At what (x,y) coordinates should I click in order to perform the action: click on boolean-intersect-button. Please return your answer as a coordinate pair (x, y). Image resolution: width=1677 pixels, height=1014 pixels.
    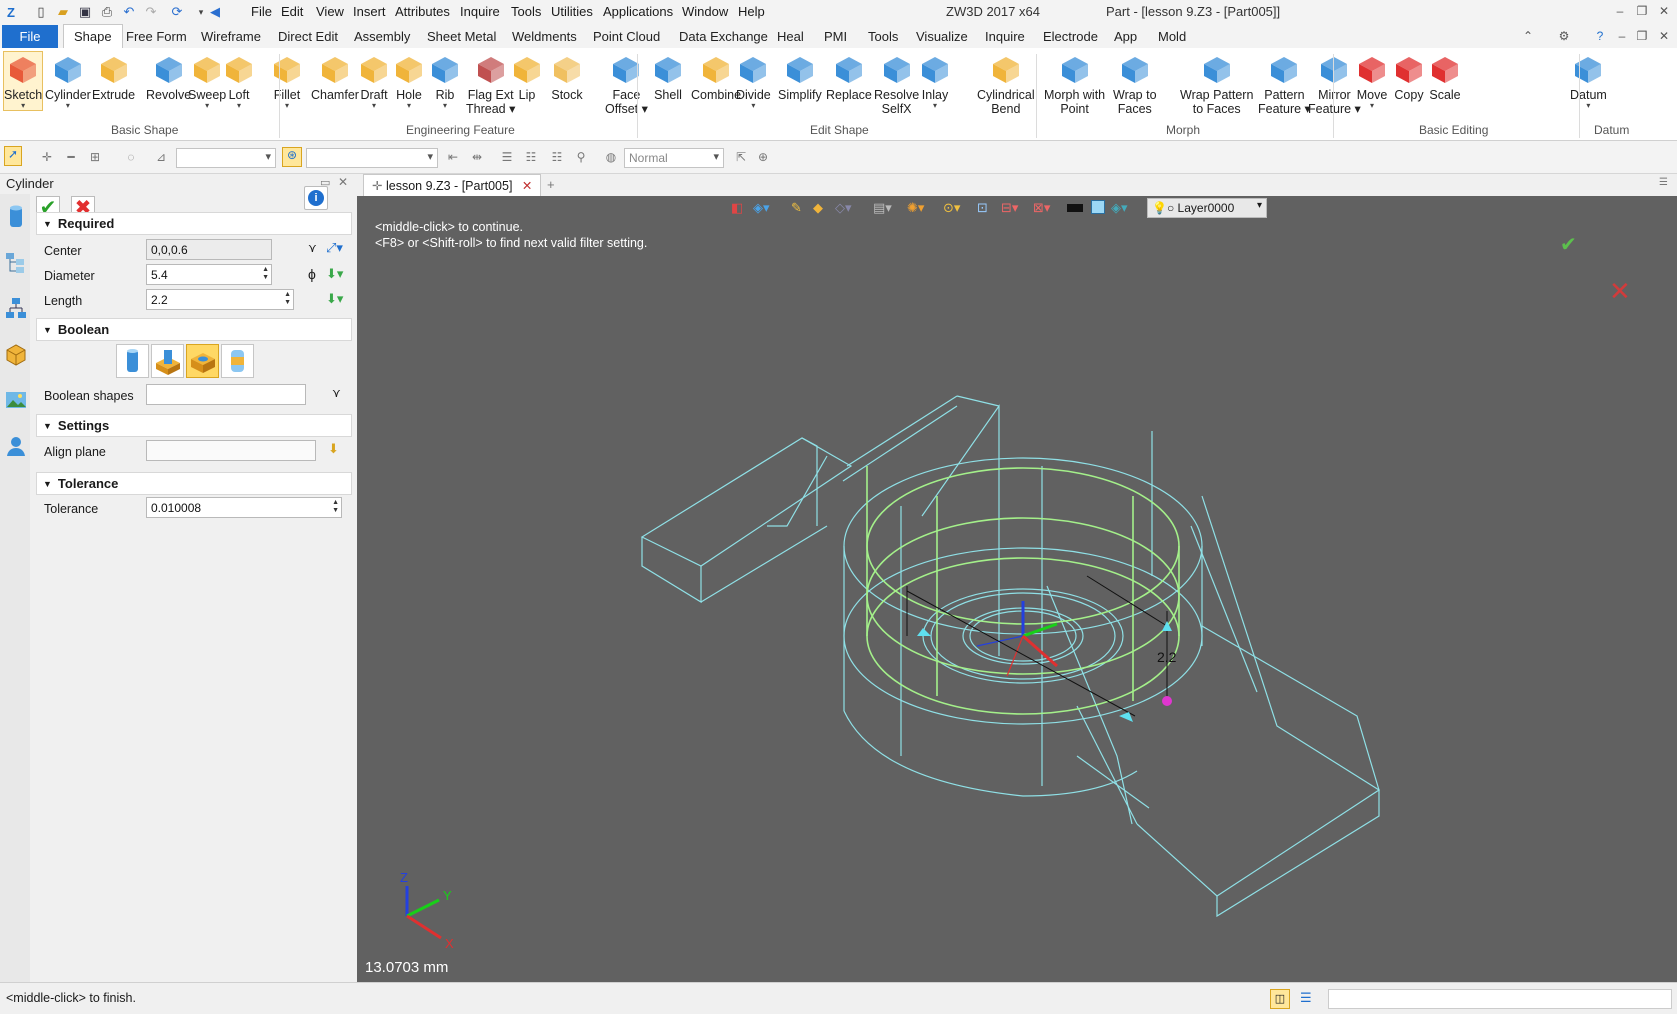
    Looking at the image, I should click on (237, 361).